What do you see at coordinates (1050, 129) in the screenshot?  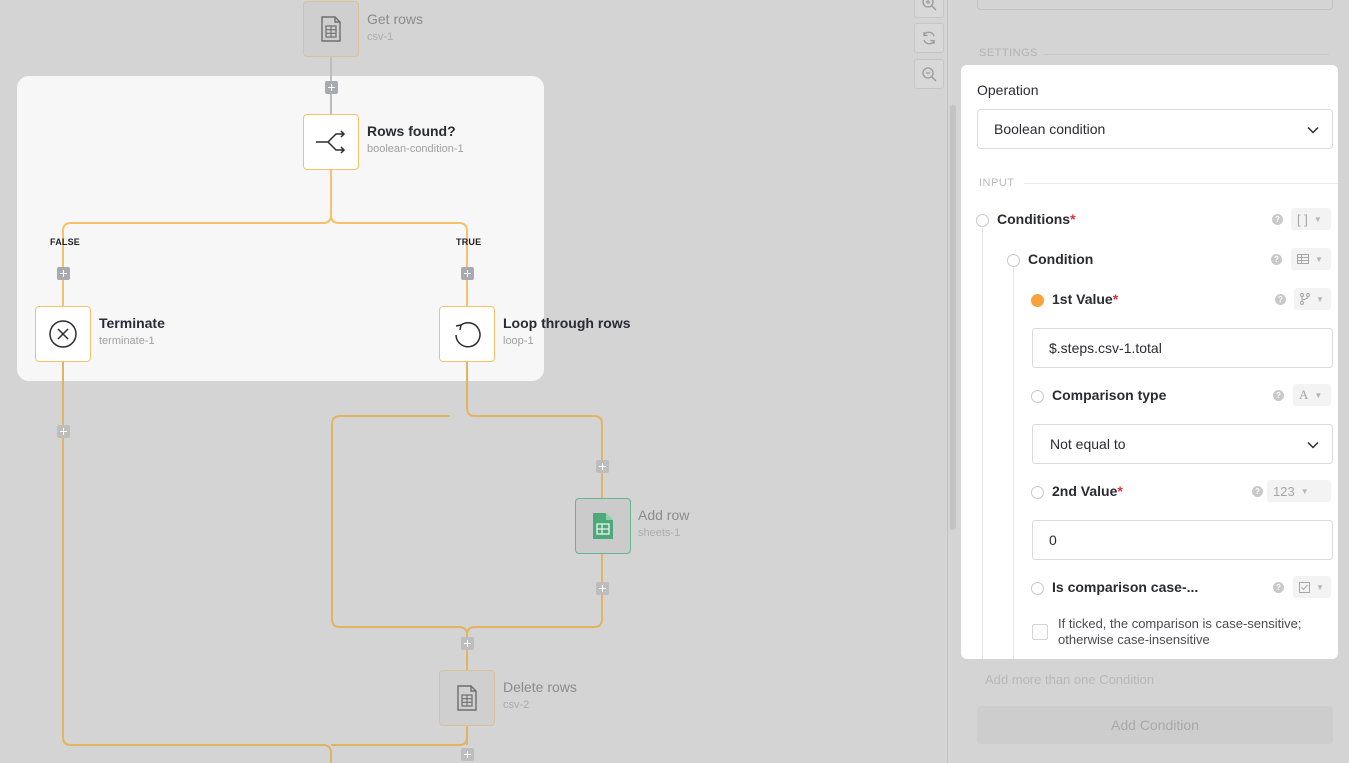 I see `operation-value: Boolean condition` at bounding box center [1050, 129].